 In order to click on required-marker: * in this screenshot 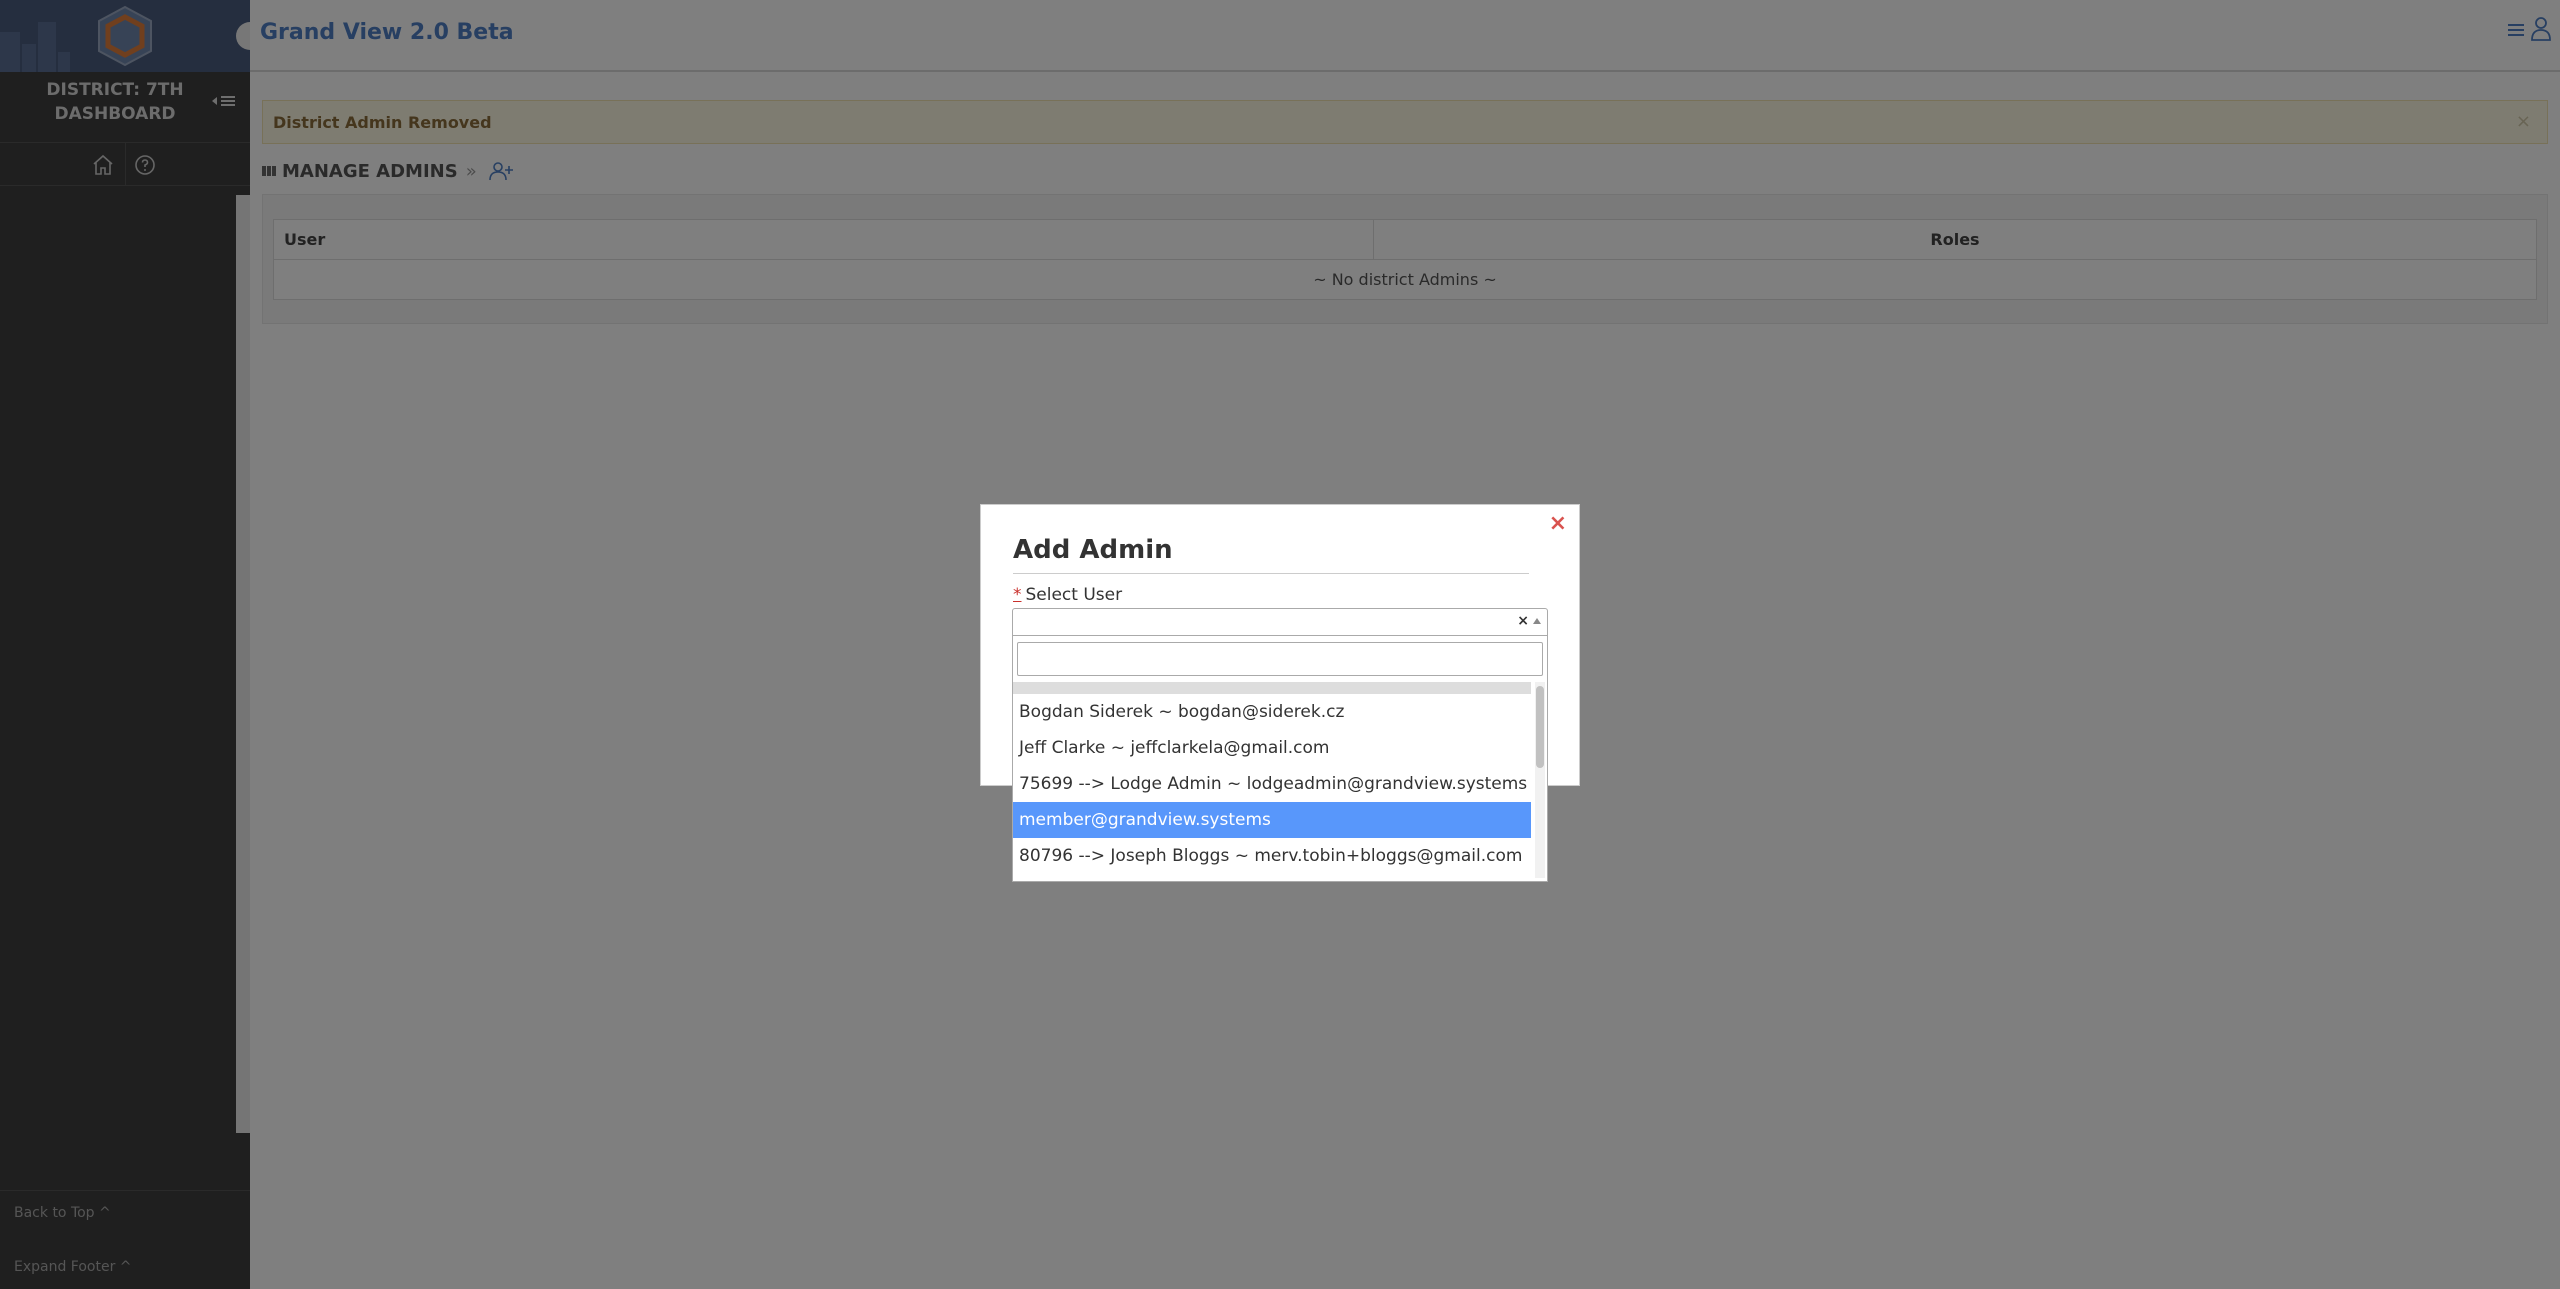, I will do `click(1017, 595)`.